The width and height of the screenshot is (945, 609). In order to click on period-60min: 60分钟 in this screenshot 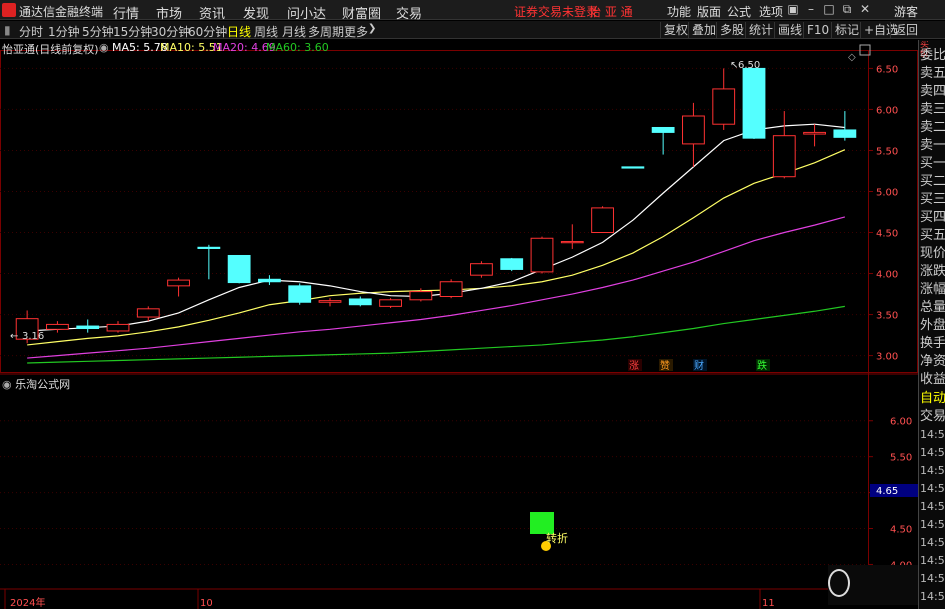, I will do `click(207, 31)`.